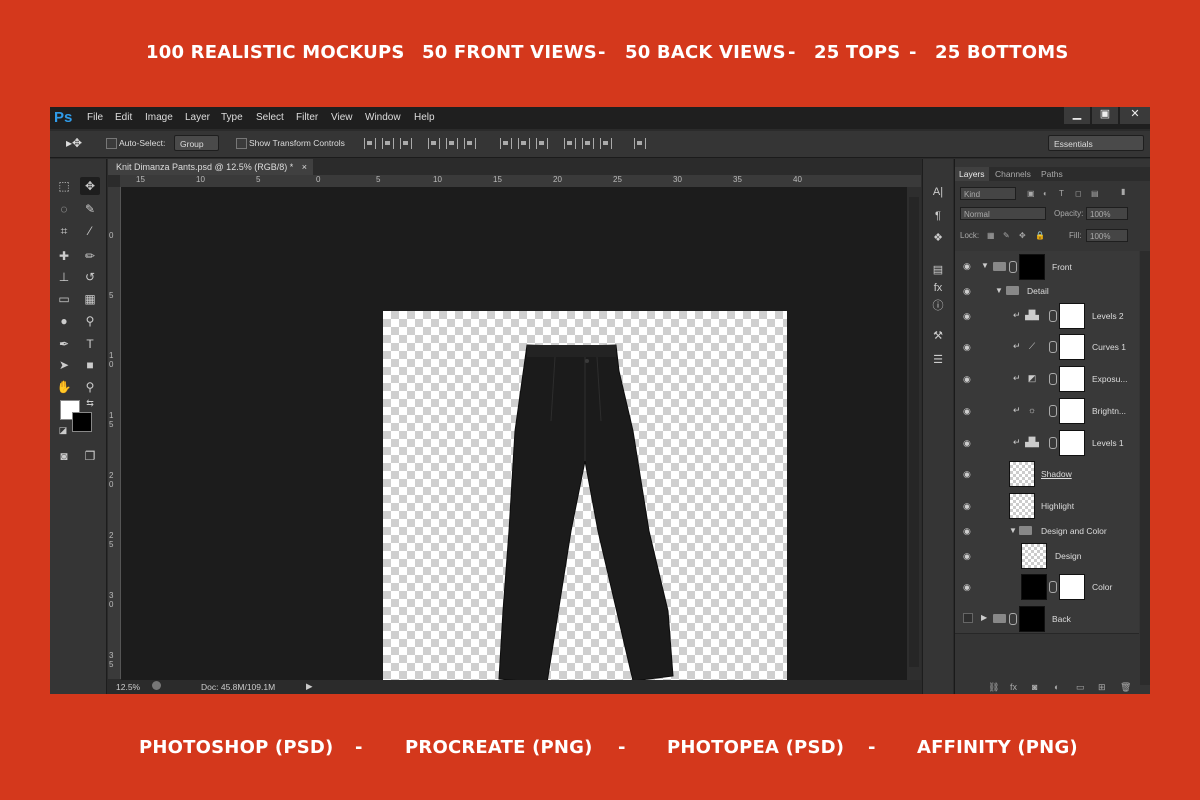 The image size is (1200, 800). Describe the element at coordinates (938, 270) in the screenshot. I see `history-panel-icon: ▤` at that location.